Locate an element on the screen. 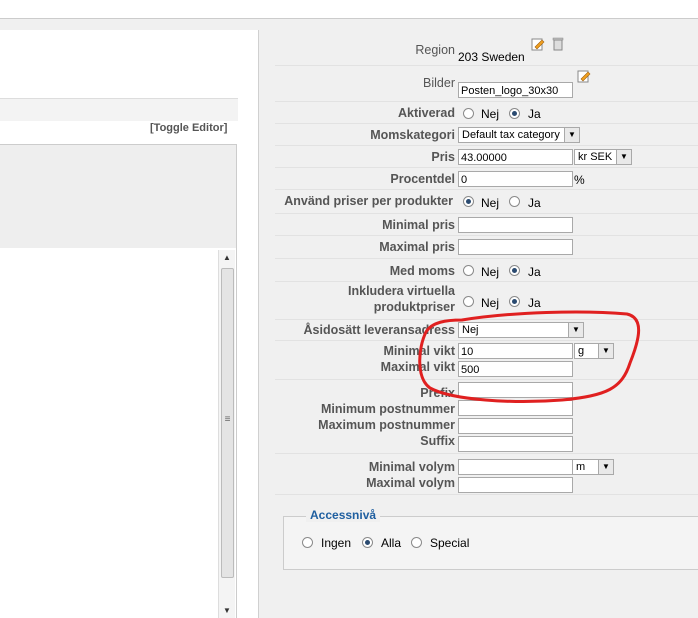 The width and height of the screenshot is (698, 618). row-maximal-pris: Maximal pris is located at coordinates (486, 247).